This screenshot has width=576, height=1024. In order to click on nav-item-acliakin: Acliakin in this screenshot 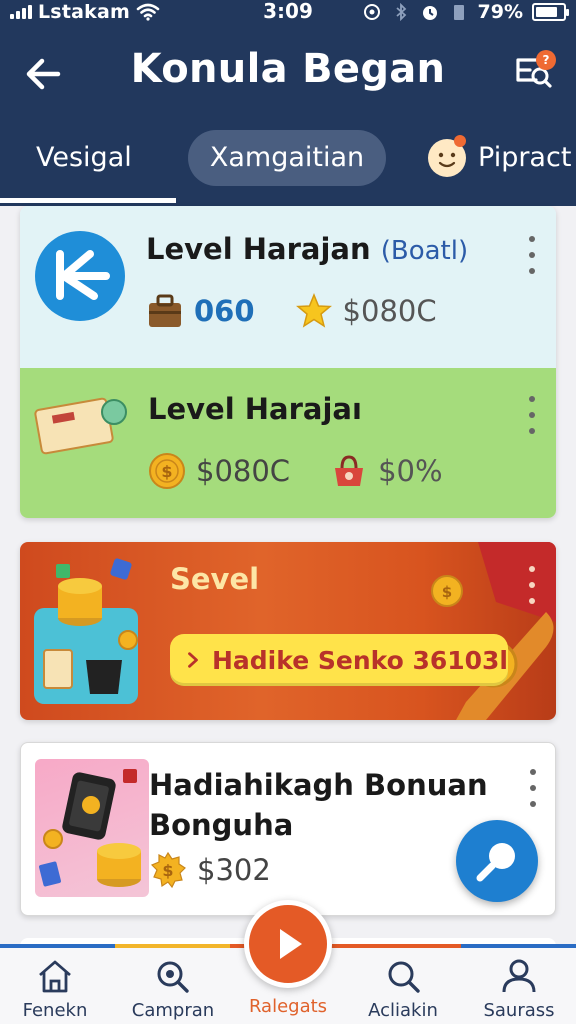, I will do `click(403, 988)`.